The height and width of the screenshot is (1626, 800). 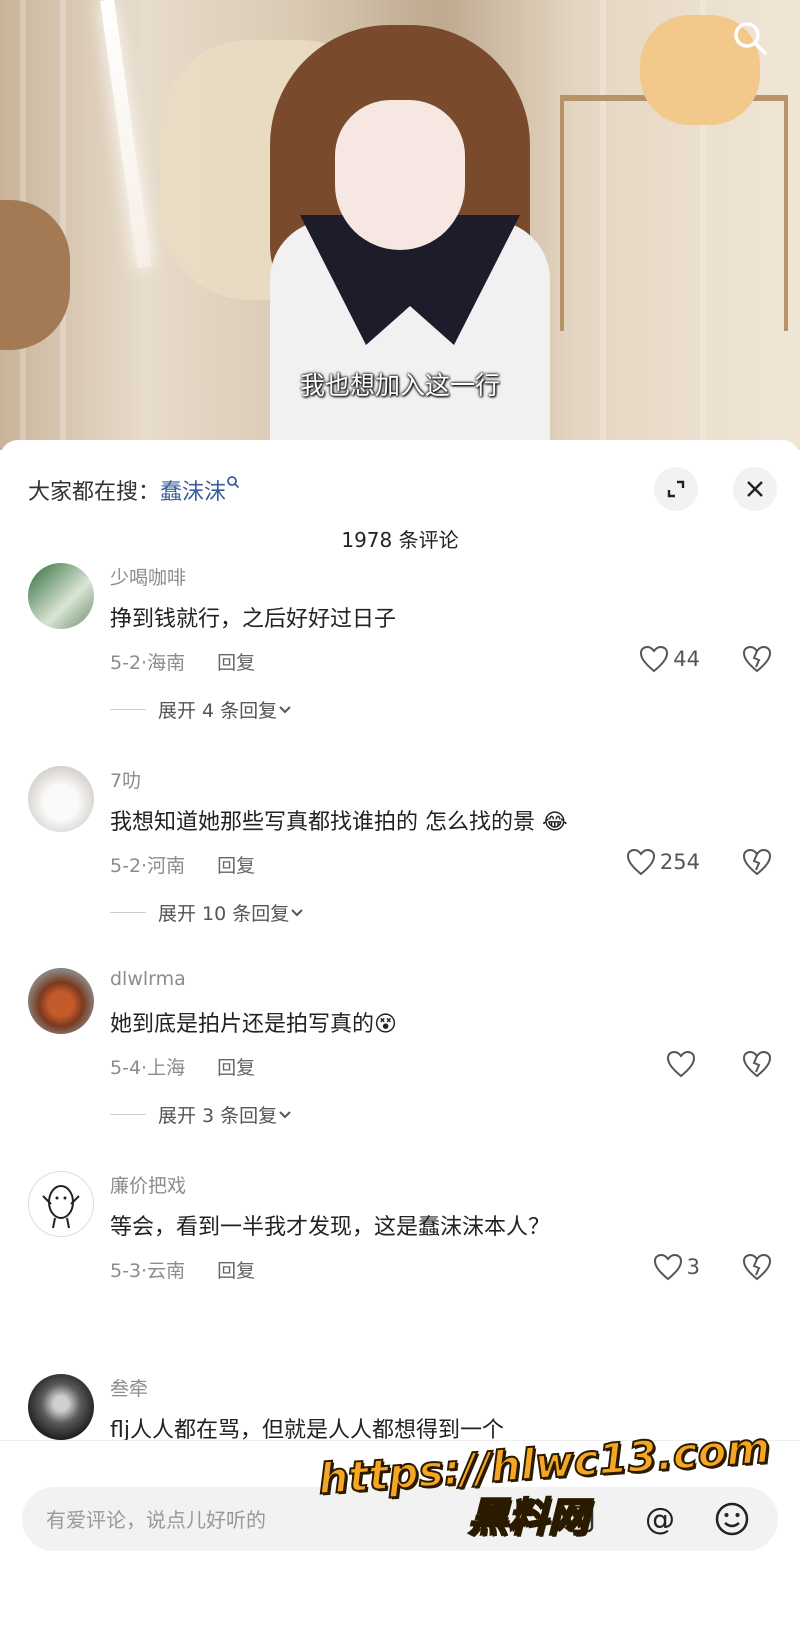 I want to click on search-small-icon, so click(x=233, y=483).